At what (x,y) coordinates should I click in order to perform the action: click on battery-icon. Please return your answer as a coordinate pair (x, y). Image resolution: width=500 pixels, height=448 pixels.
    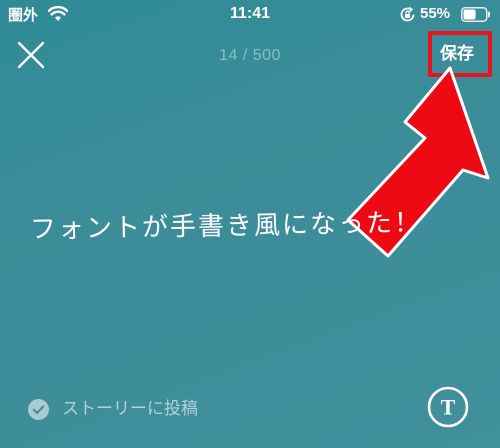
    Looking at the image, I should click on (475, 14).